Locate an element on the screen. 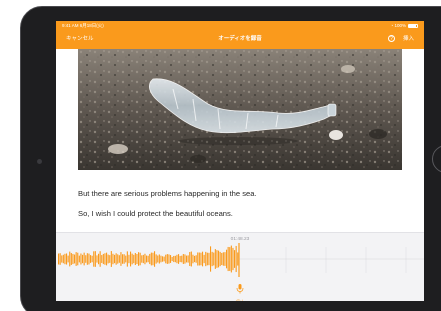 This screenshot has height=311, width=441. microphone-icon is located at coordinates (240, 289).